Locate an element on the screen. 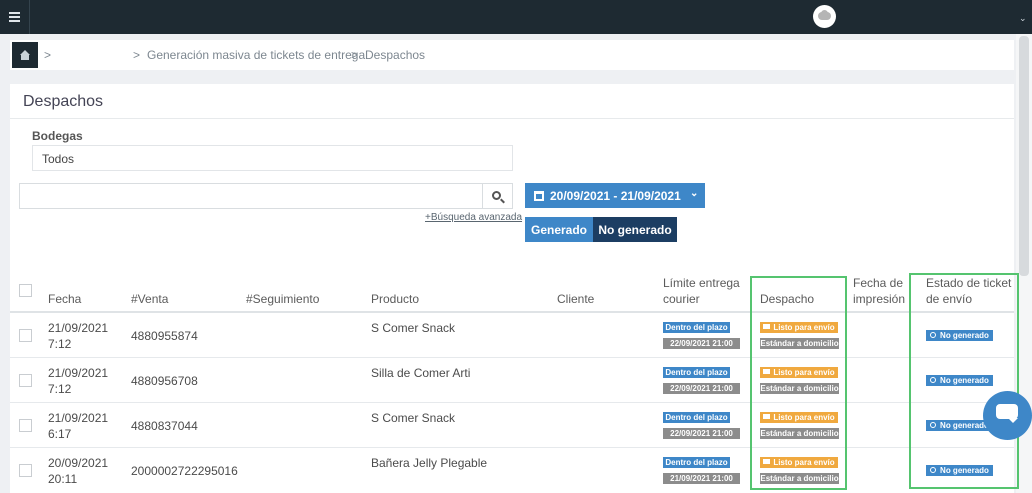  col-header-venta: #Venta is located at coordinates (149, 299).